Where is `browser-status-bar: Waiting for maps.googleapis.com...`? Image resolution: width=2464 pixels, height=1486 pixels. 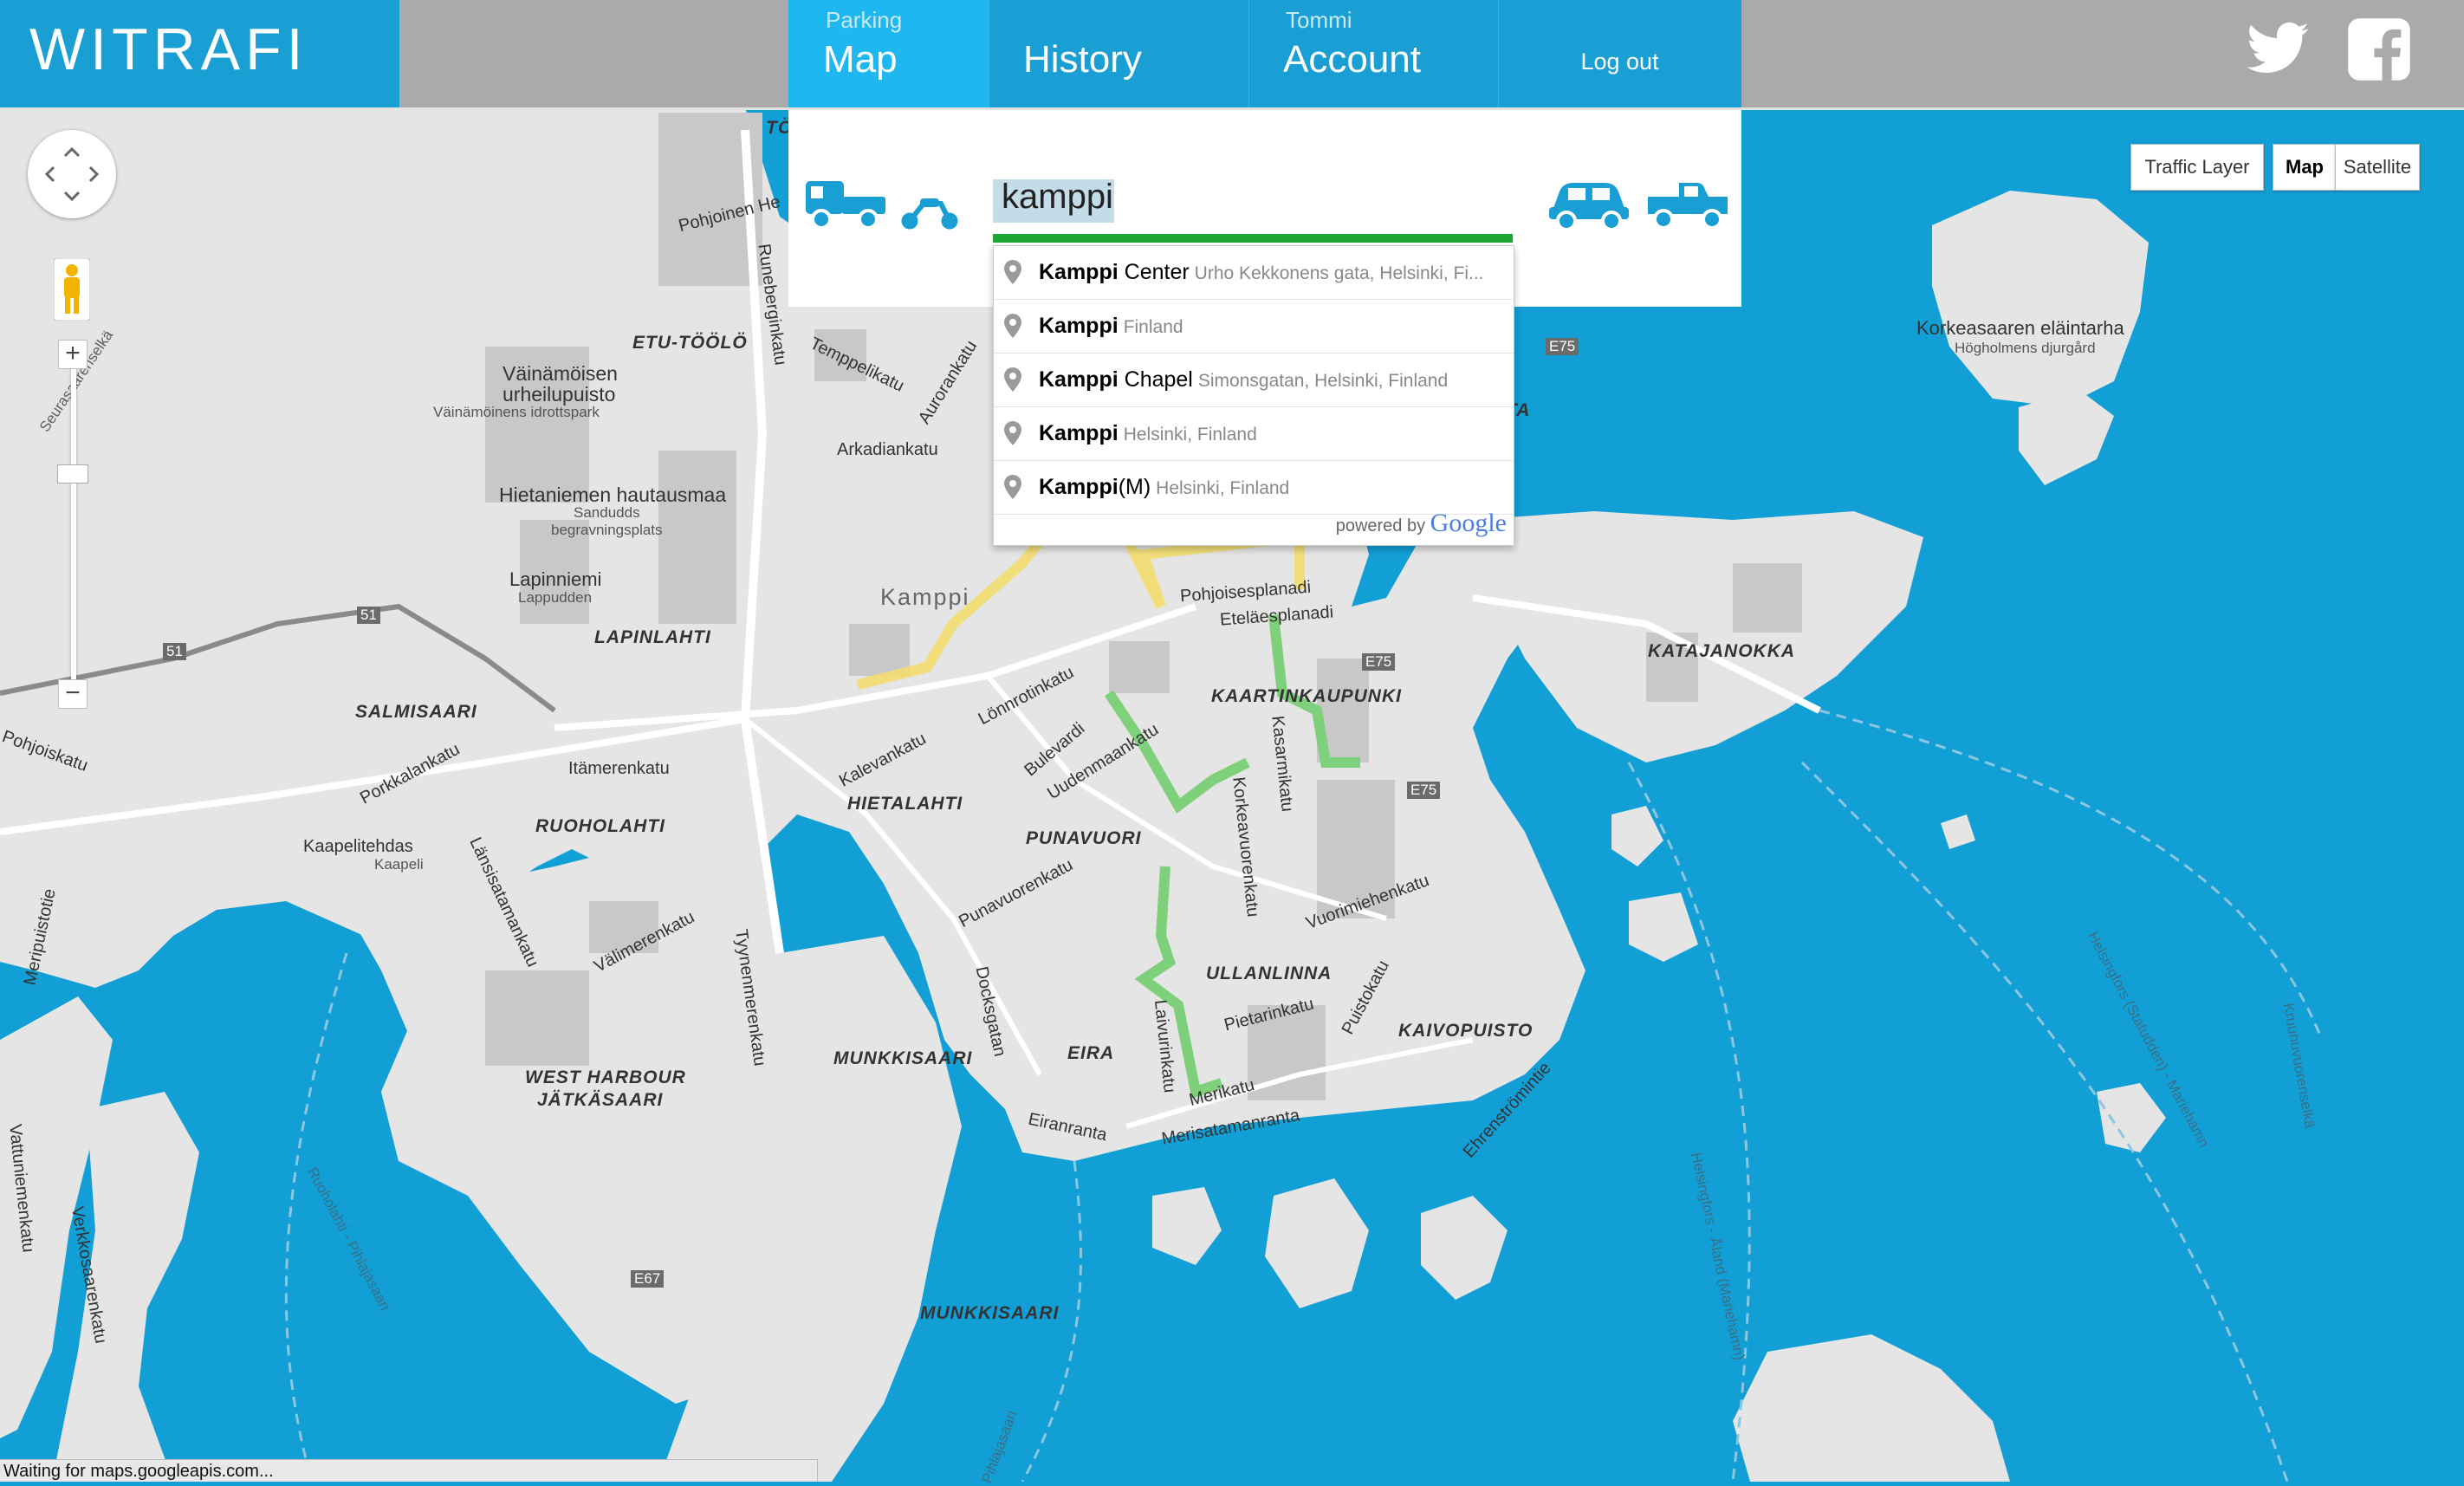
browser-status-bar: Waiting for maps.googleapis.com... is located at coordinates (409, 1471).